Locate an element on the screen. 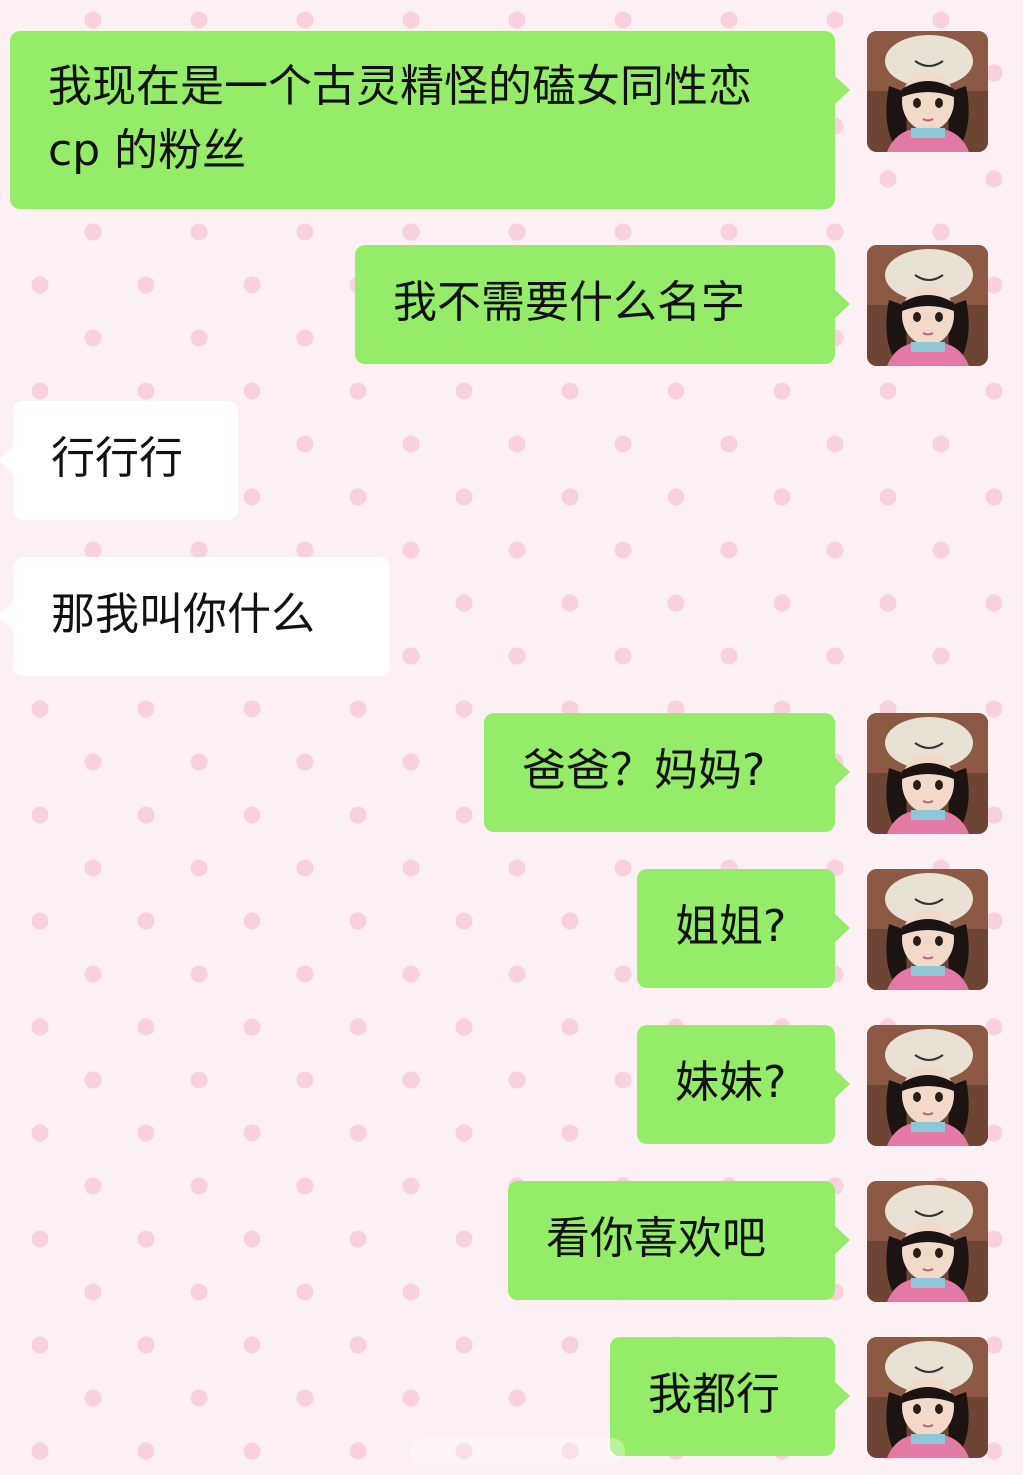  message-text: 爸爸？妈妈? is located at coordinates (644, 770).